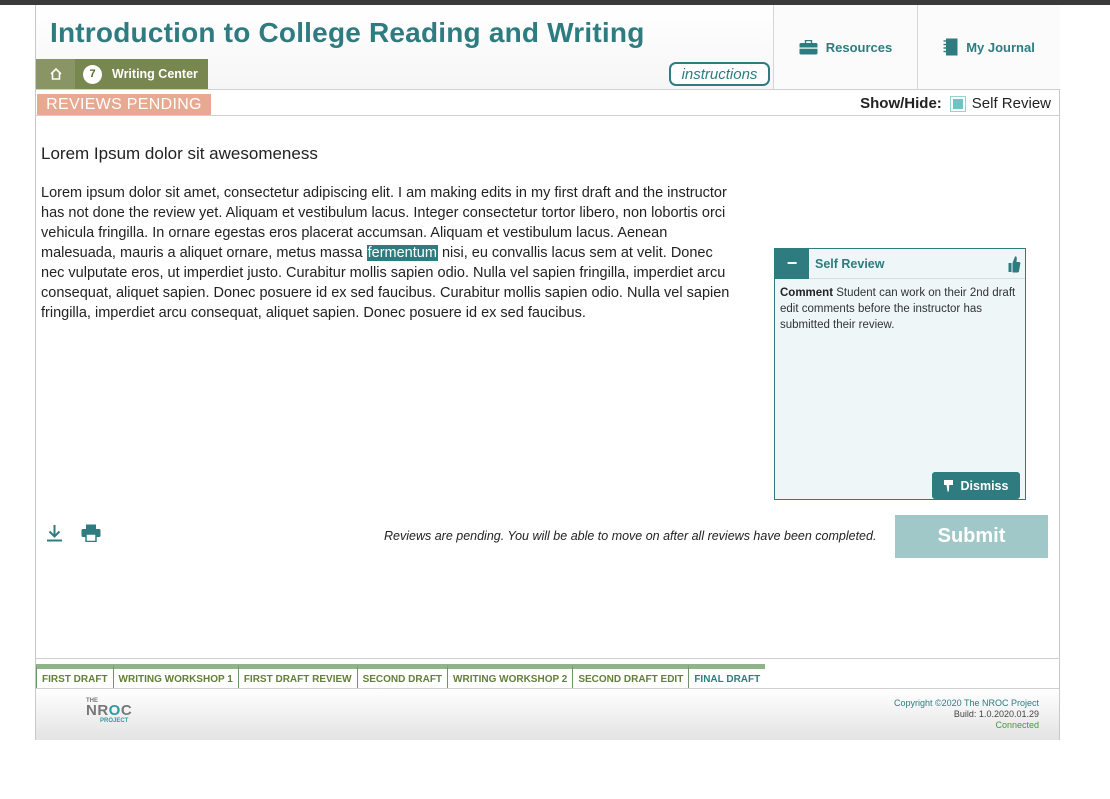 This screenshot has width=1110, height=799. What do you see at coordinates (547, 658) in the screenshot?
I see `content-bottom-divider` at bounding box center [547, 658].